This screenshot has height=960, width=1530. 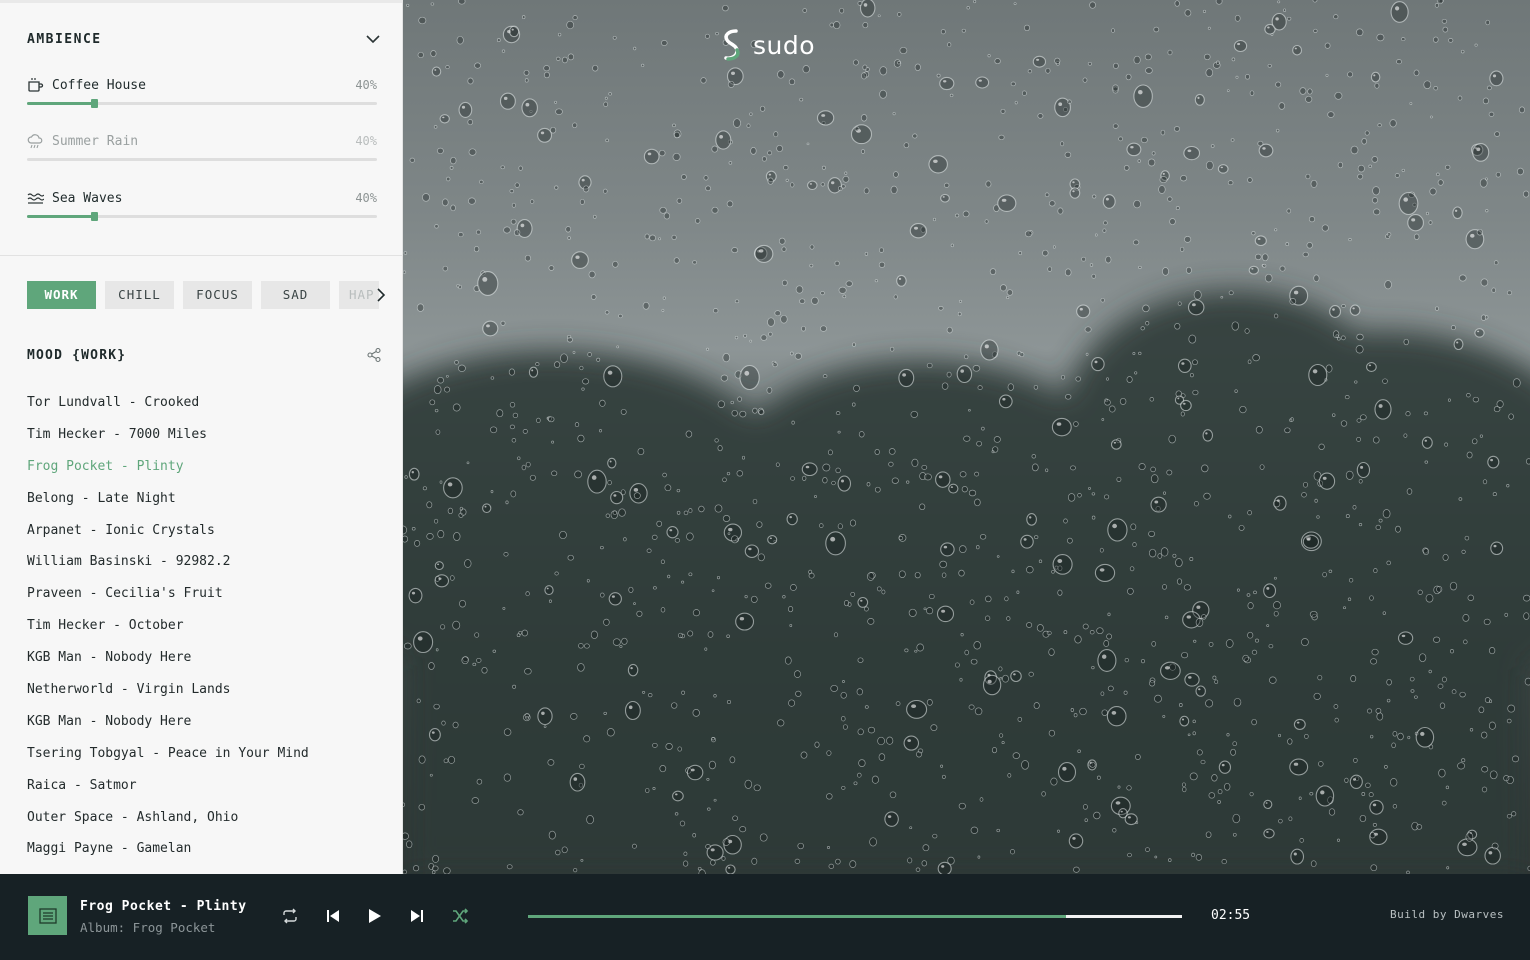 What do you see at coordinates (35, 198) in the screenshot?
I see `waves-icon` at bounding box center [35, 198].